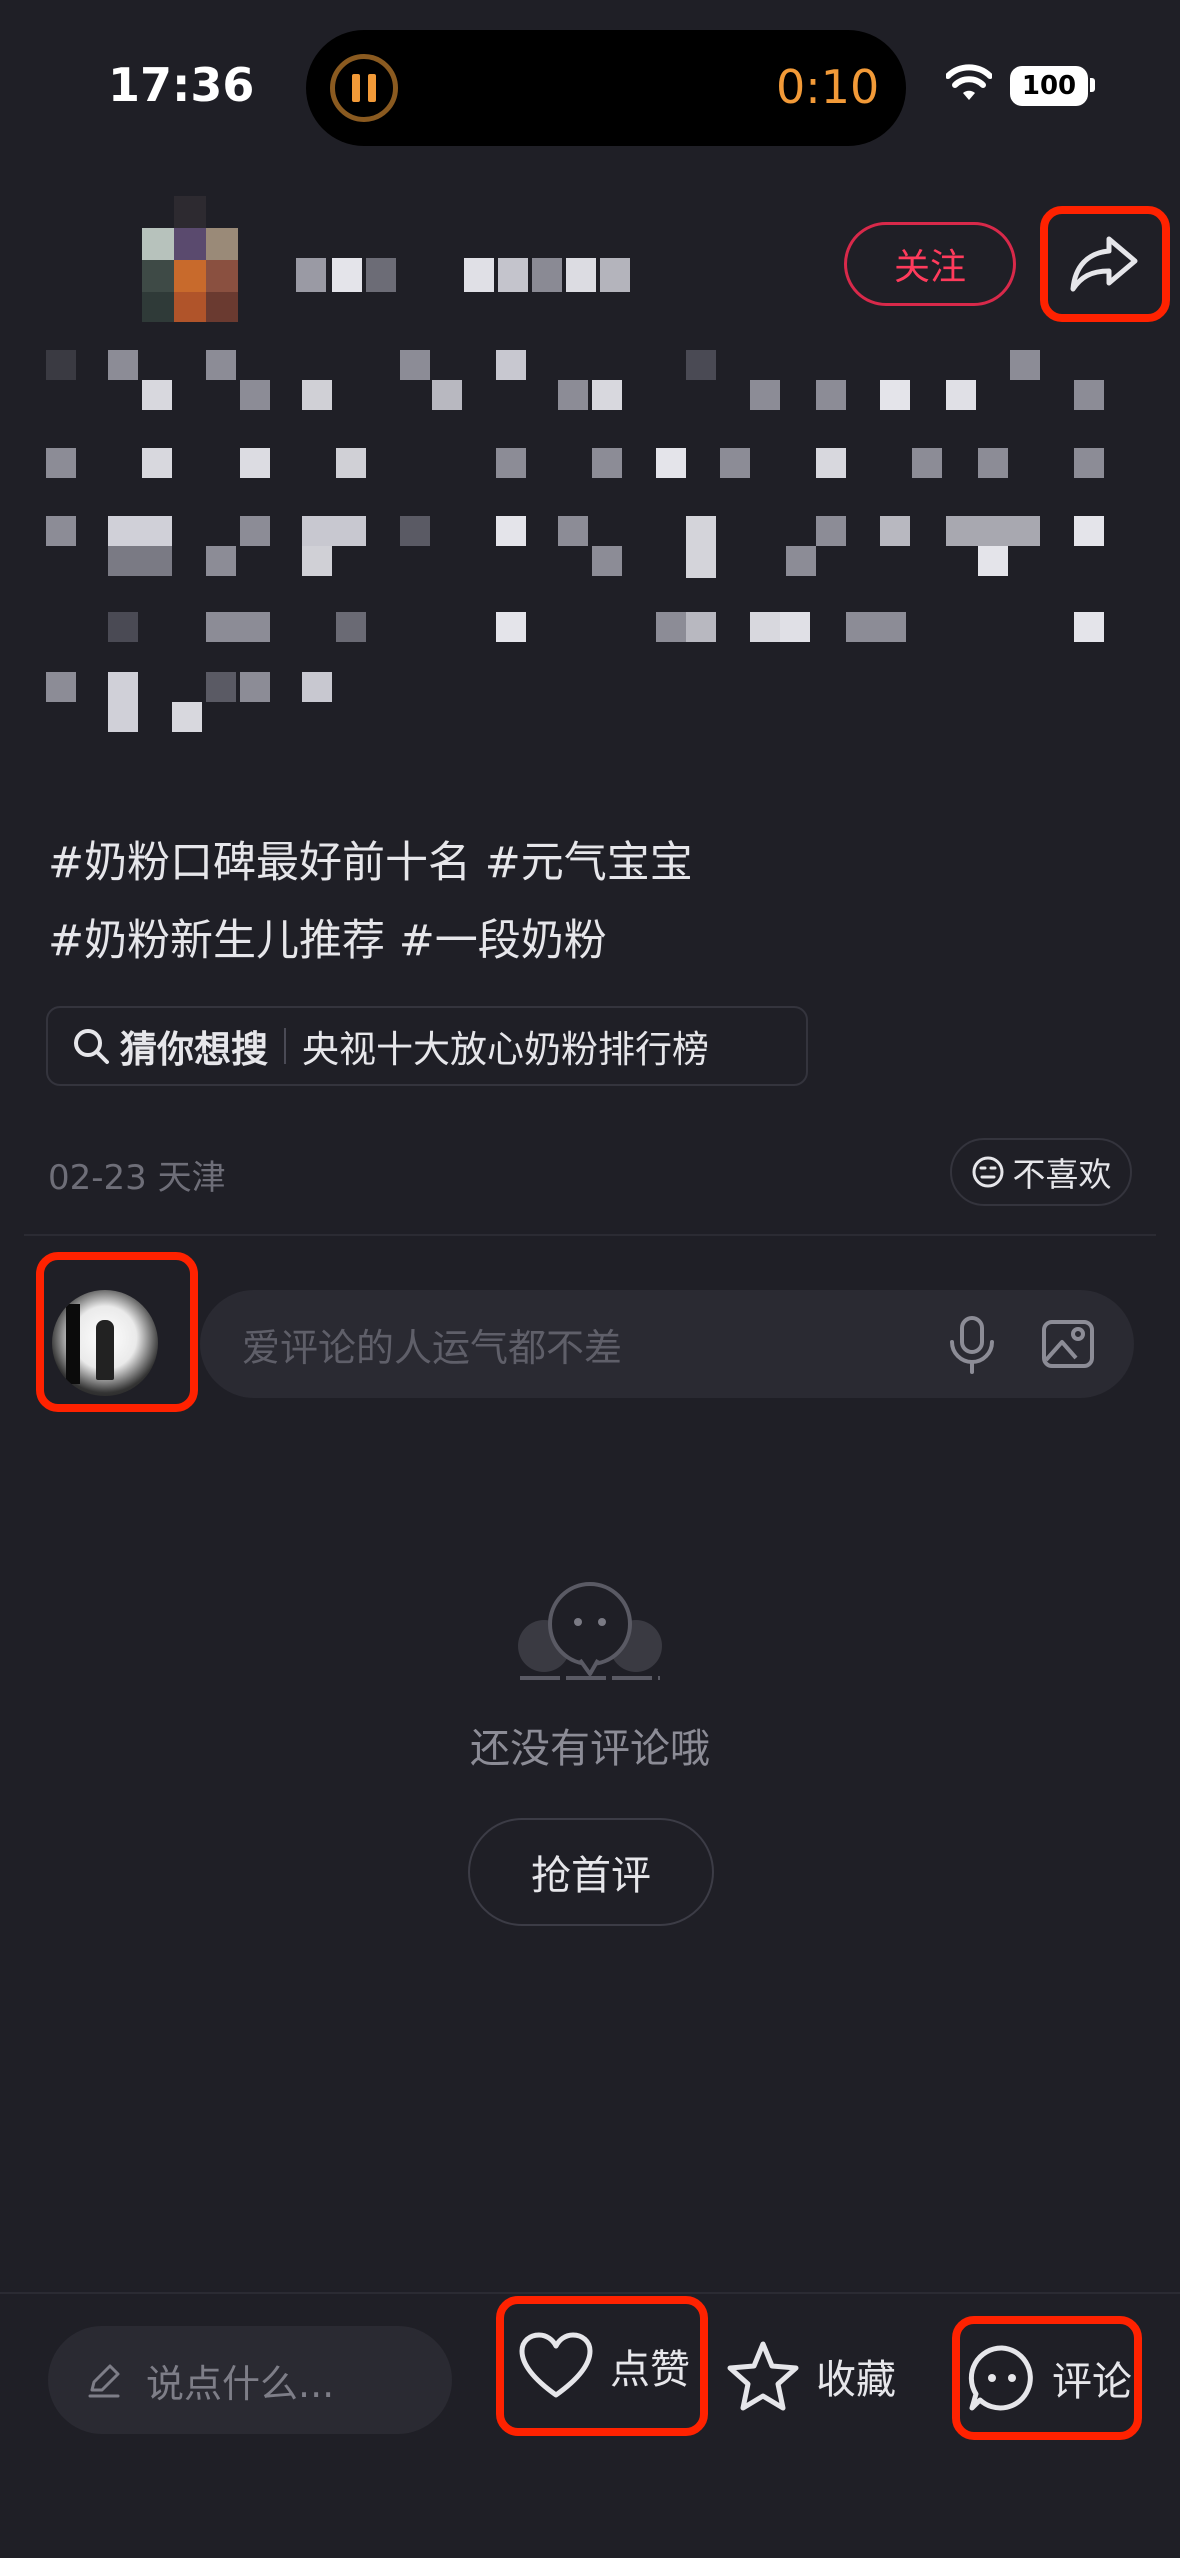 Image resolution: width=1180 pixels, height=2558 pixels. What do you see at coordinates (1068, 1344) in the screenshot?
I see `image-icon` at bounding box center [1068, 1344].